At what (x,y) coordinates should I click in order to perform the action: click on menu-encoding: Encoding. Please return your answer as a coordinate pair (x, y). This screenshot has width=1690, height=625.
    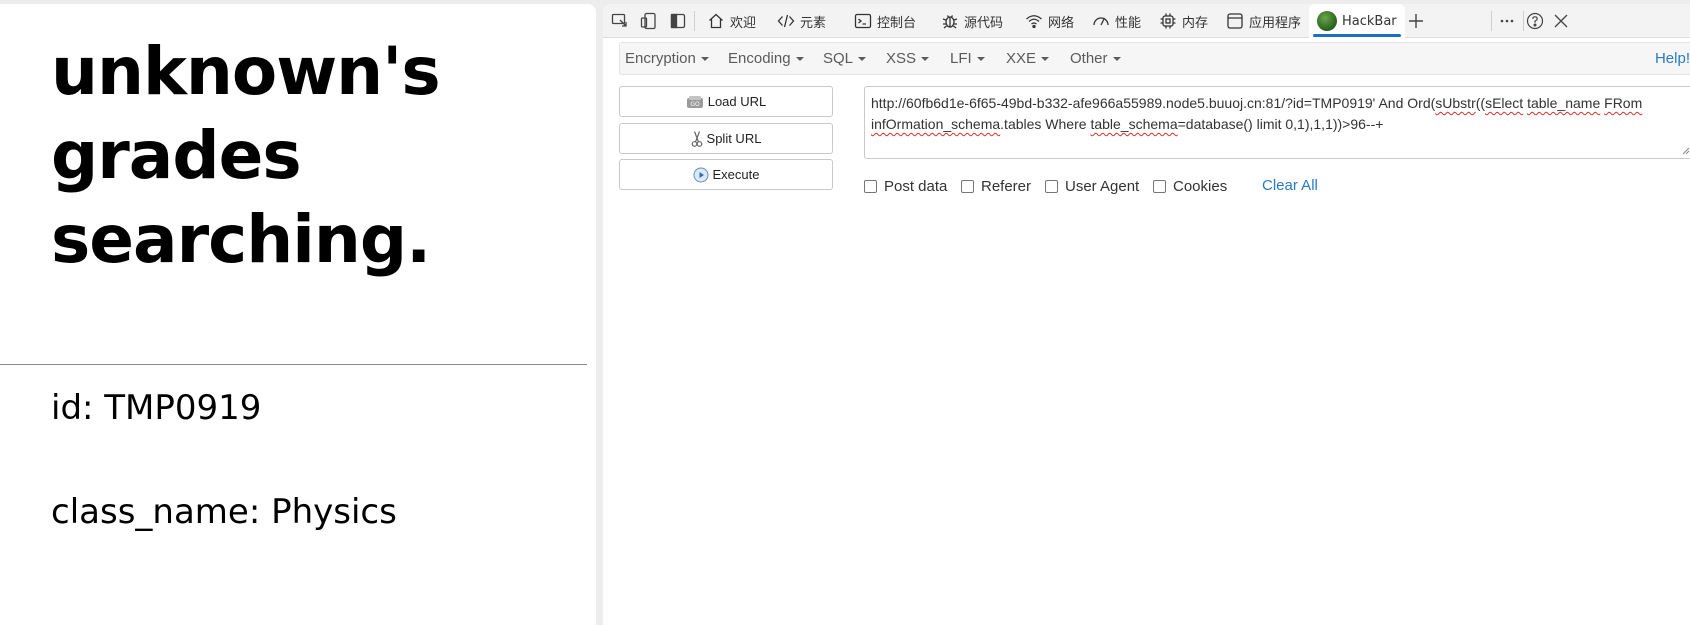
    Looking at the image, I should click on (766, 58).